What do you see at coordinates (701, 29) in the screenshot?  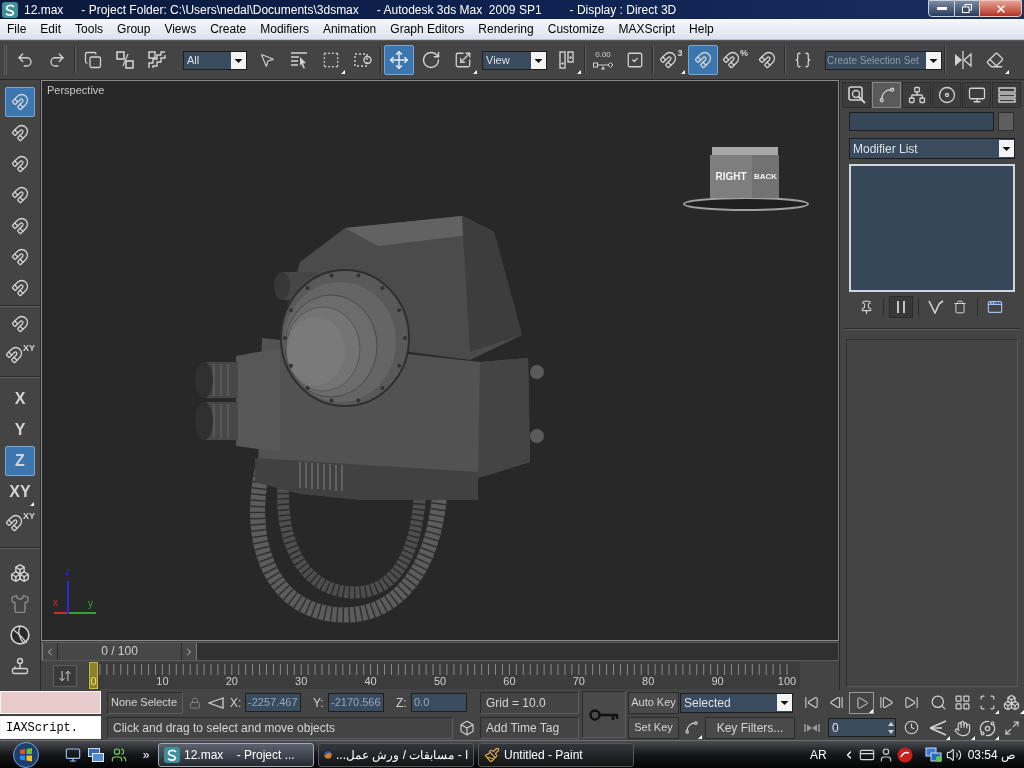 I see `menu-item: Help` at bounding box center [701, 29].